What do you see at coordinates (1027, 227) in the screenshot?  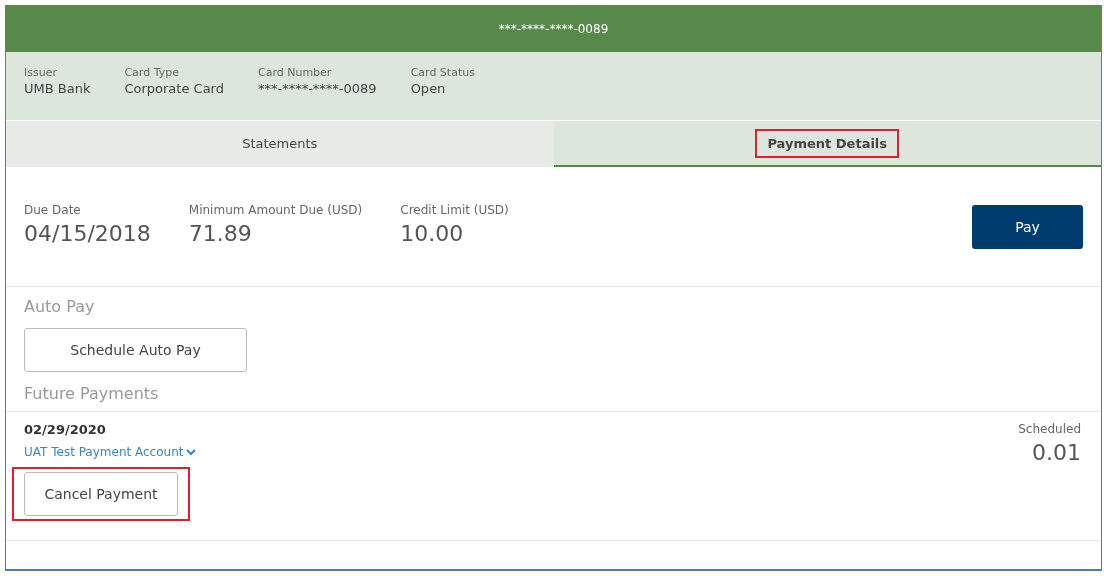 I see `pay-button: Pay` at bounding box center [1027, 227].